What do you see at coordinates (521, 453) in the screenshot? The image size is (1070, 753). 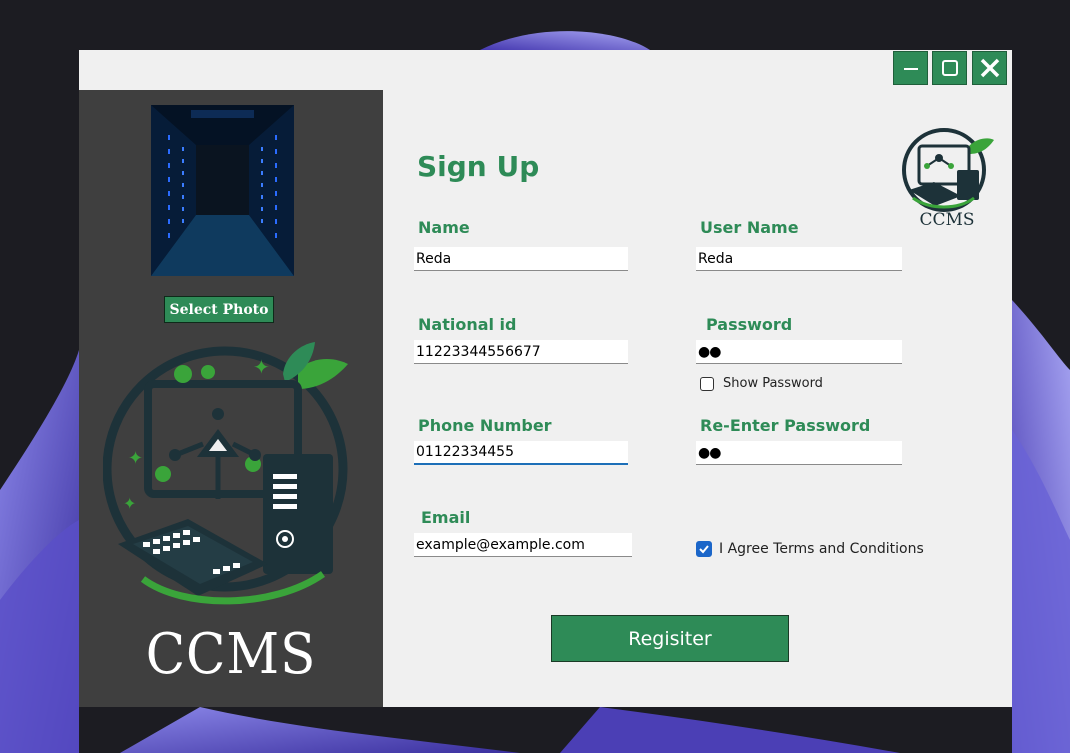 I see `phone-field` at bounding box center [521, 453].